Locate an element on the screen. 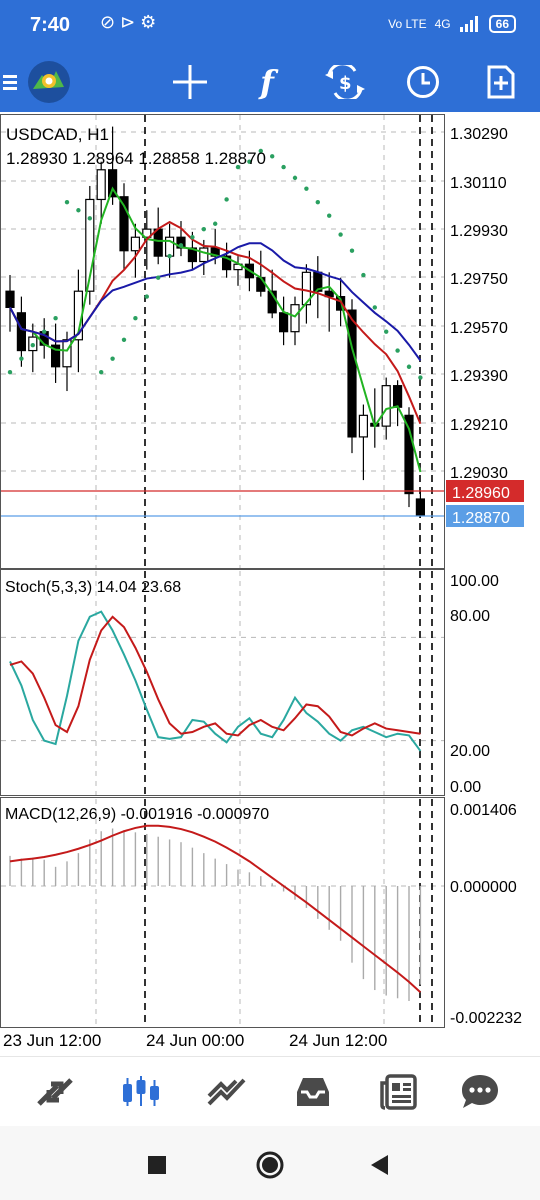 The width and height of the screenshot is (540, 1200). news-icon is located at coordinates (399, 1092).